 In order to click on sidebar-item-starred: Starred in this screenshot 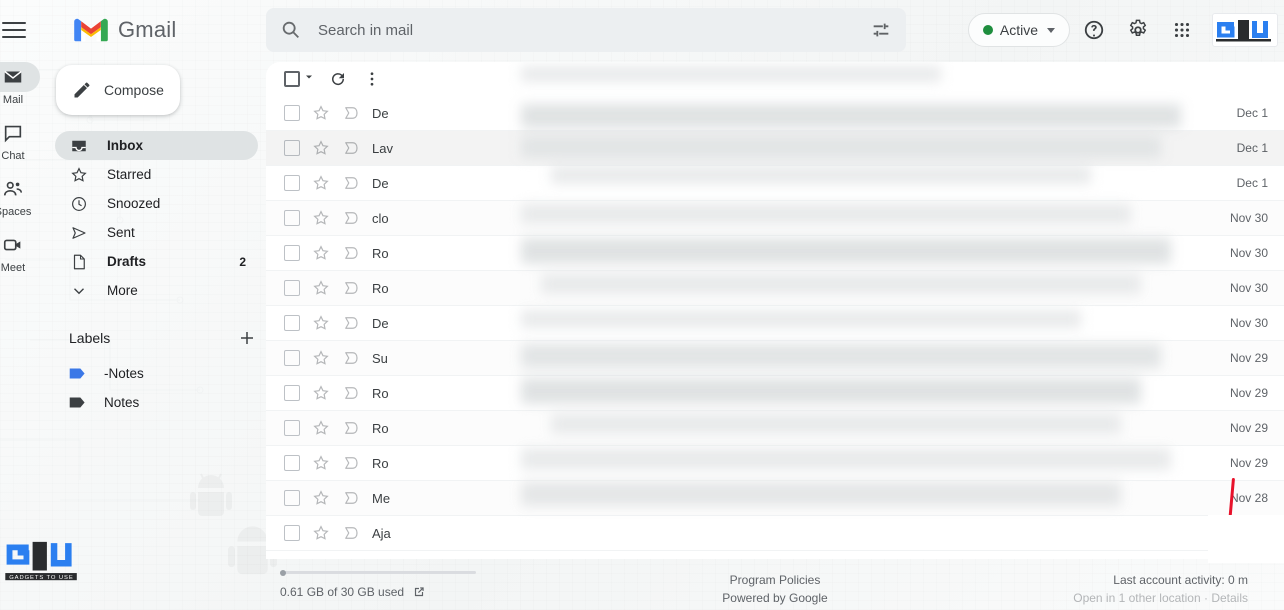, I will do `click(156, 174)`.